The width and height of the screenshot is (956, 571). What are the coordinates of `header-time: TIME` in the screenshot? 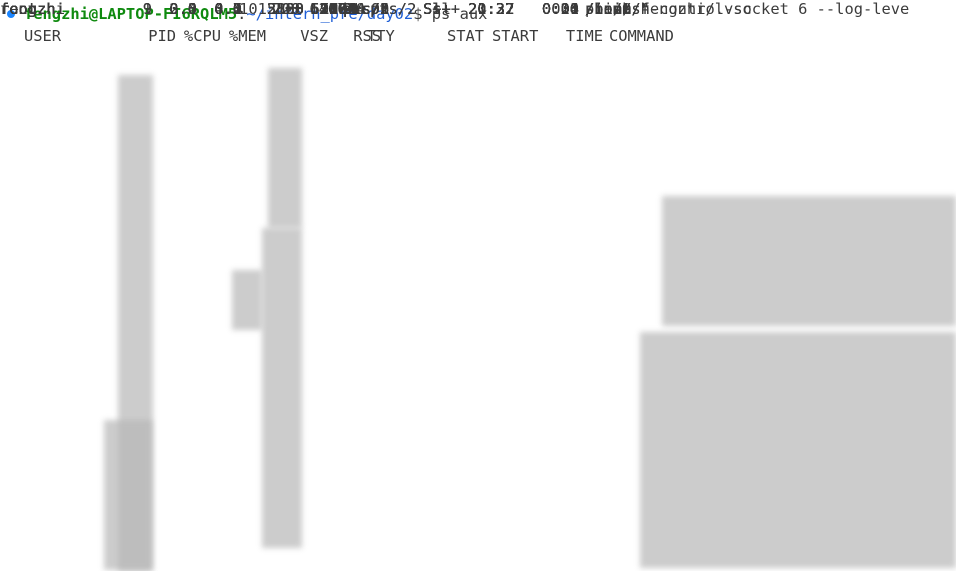 It's located at (584, 36).